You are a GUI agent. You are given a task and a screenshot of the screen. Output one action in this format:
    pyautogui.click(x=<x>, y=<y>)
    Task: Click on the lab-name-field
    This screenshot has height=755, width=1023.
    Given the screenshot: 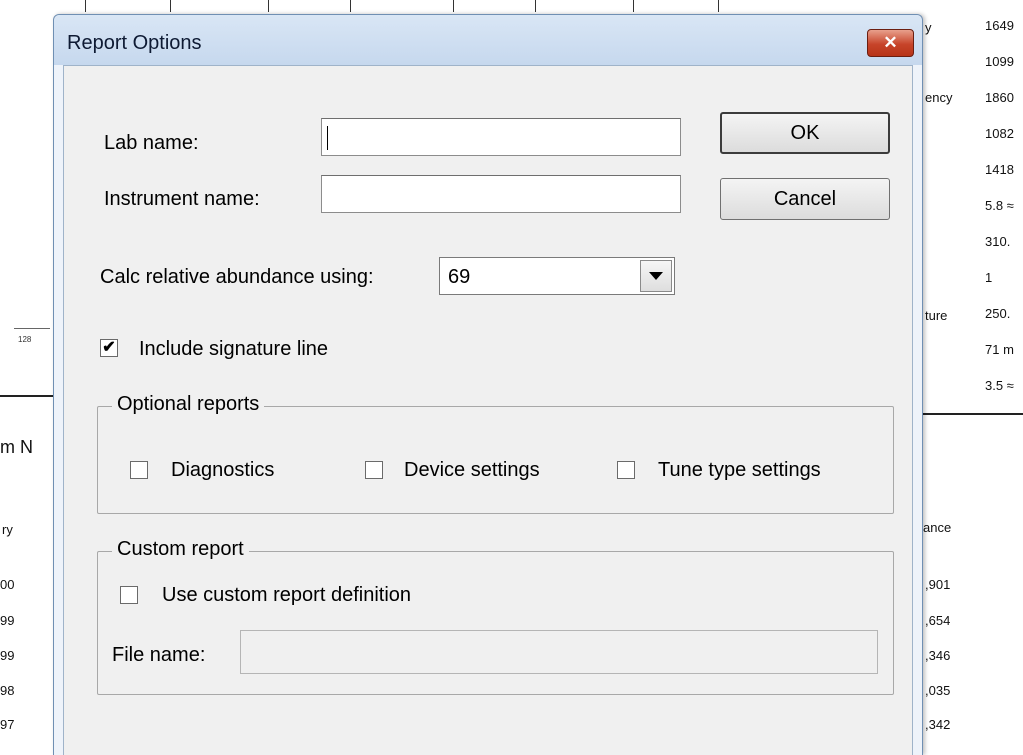 What is the action you would take?
    pyautogui.click(x=501, y=137)
    